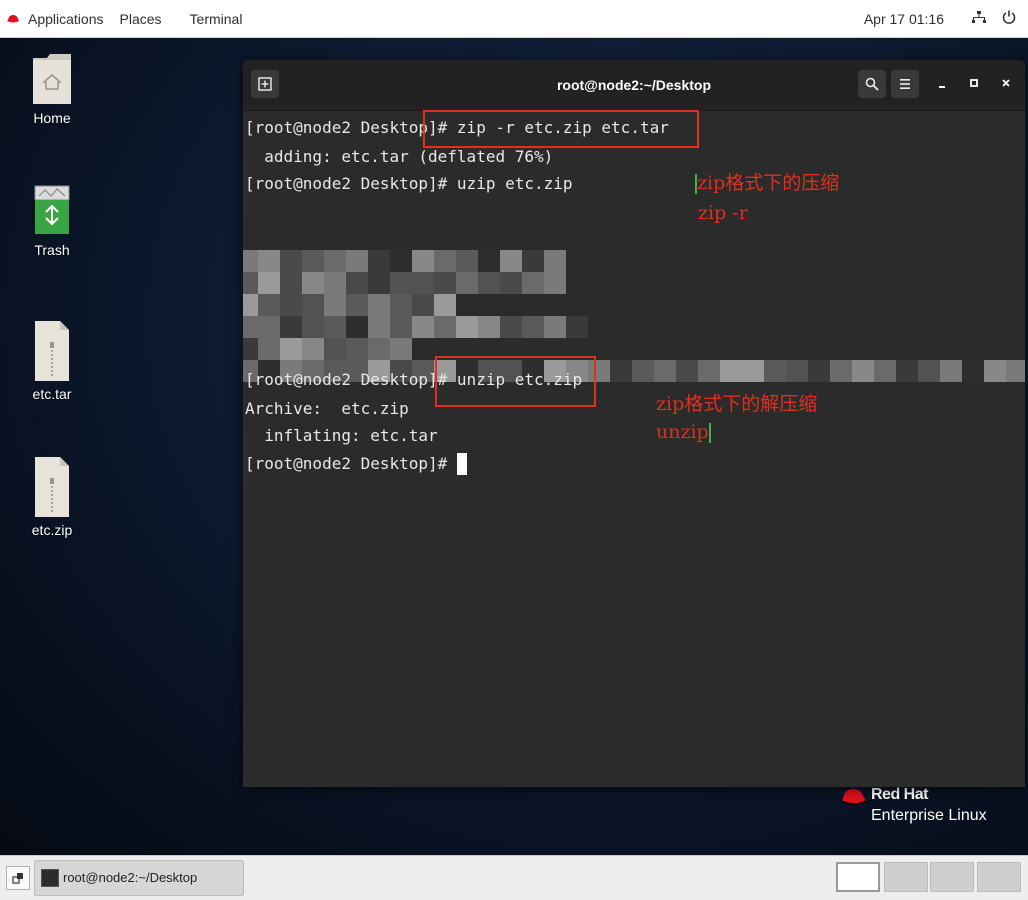 The image size is (1028, 900). Describe the element at coordinates (515, 381) in the screenshot. I see `highlight-box-unzip` at that location.